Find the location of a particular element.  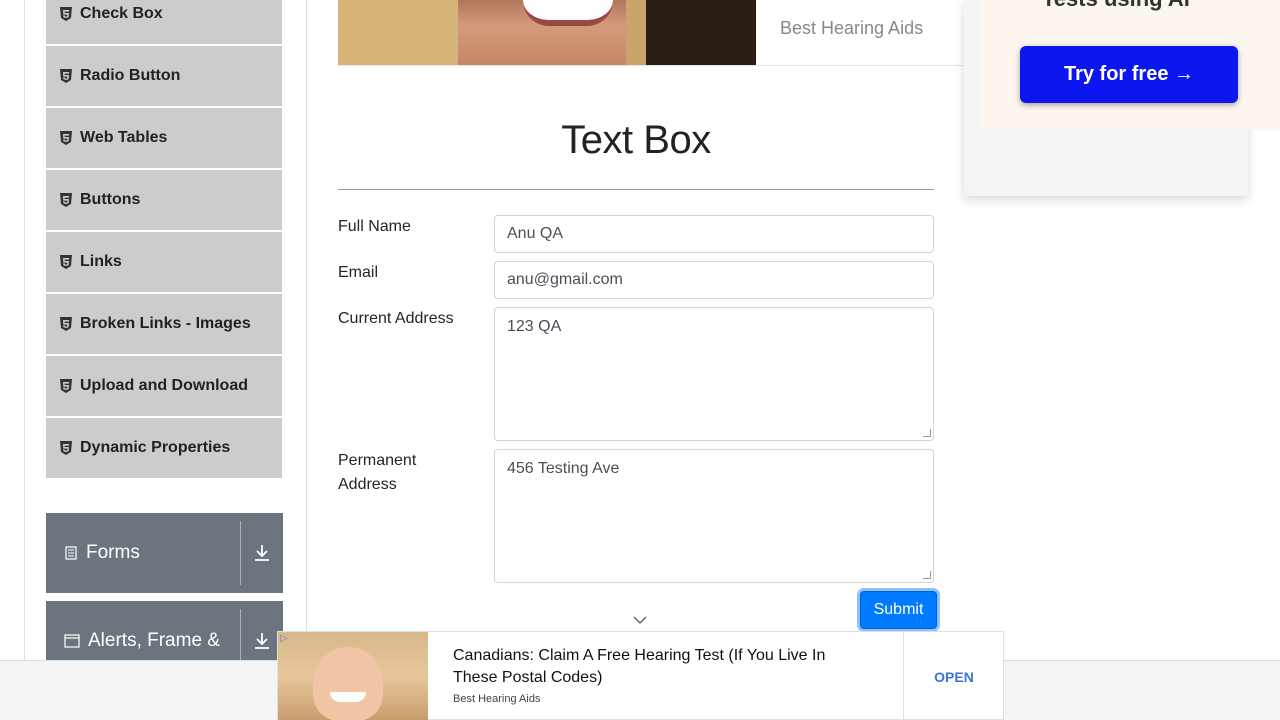

download-icon is located at coordinates (262, 553).